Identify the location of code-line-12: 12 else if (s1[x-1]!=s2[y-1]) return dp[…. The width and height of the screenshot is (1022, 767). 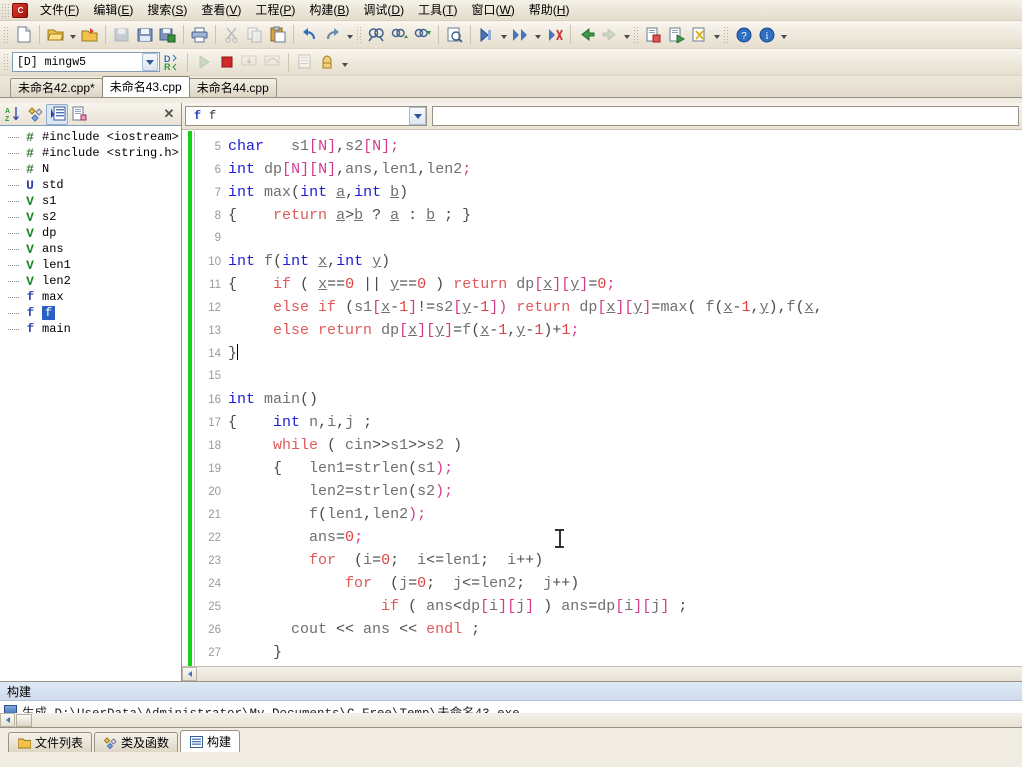
(602, 307).